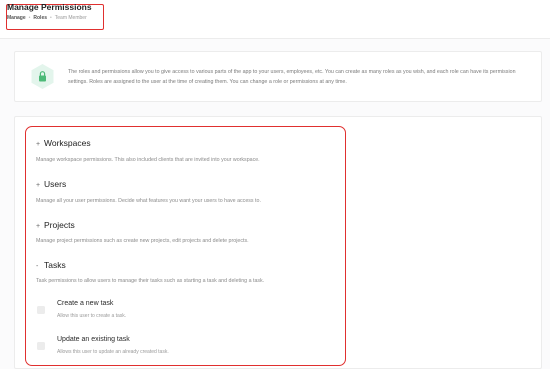 The image size is (550, 369). Describe the element at coordinates (39, 266) in the screenshot. I see `collapse-icon: -` at that location.